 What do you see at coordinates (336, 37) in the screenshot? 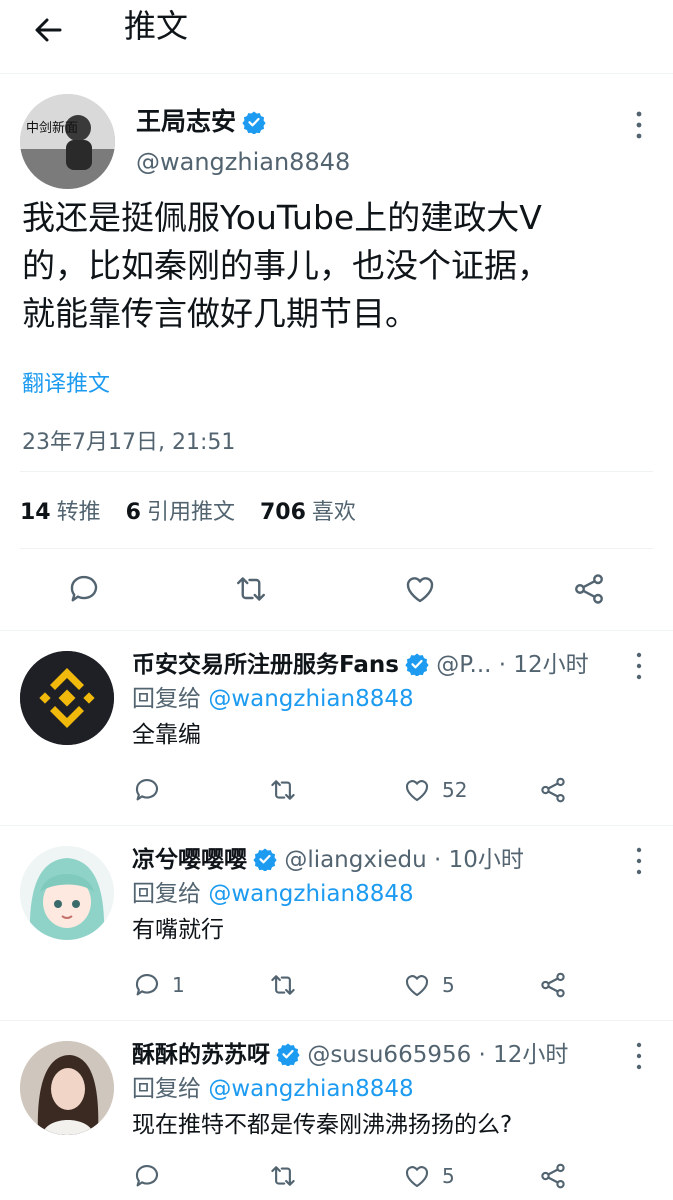
I see `top-bar: 推文` at bounding box center [336, 37].